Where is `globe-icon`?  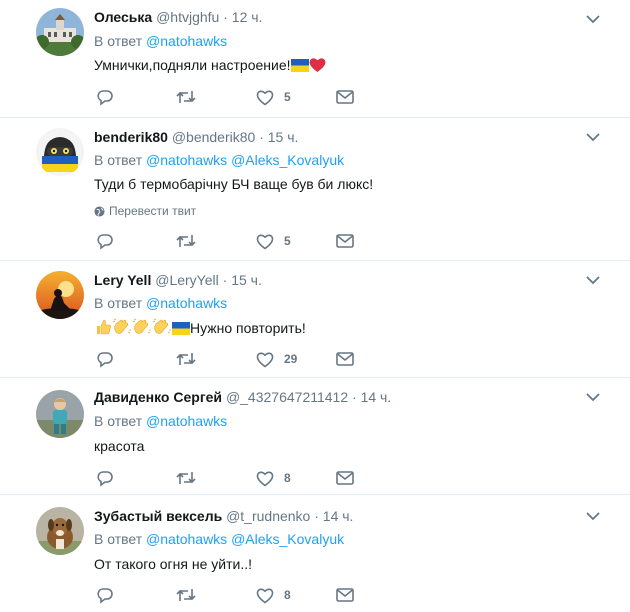 globe-icon is located at coordinates (99, 211).